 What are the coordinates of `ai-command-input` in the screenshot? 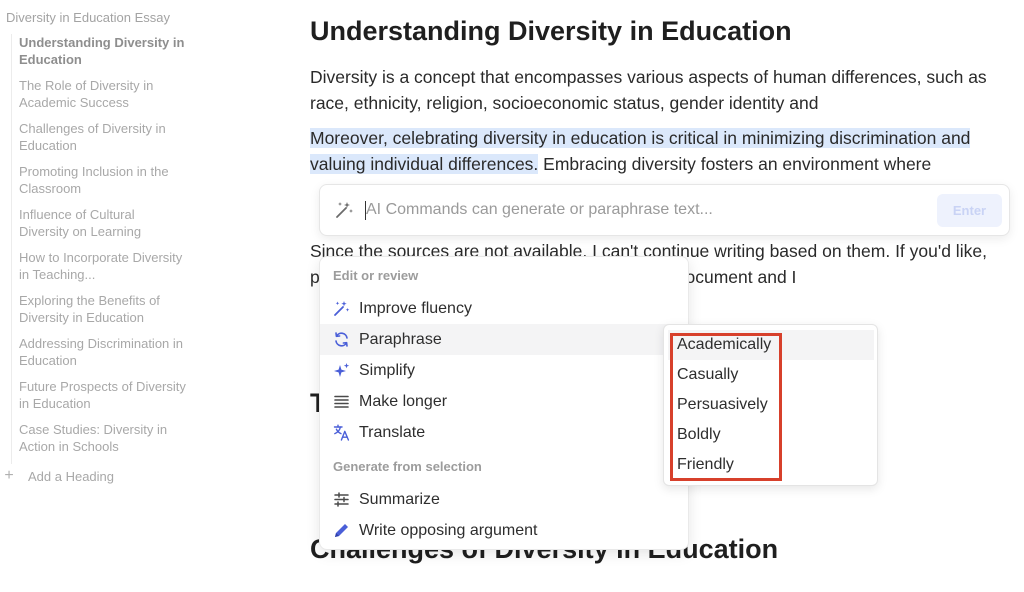 It's located at (646, 210).